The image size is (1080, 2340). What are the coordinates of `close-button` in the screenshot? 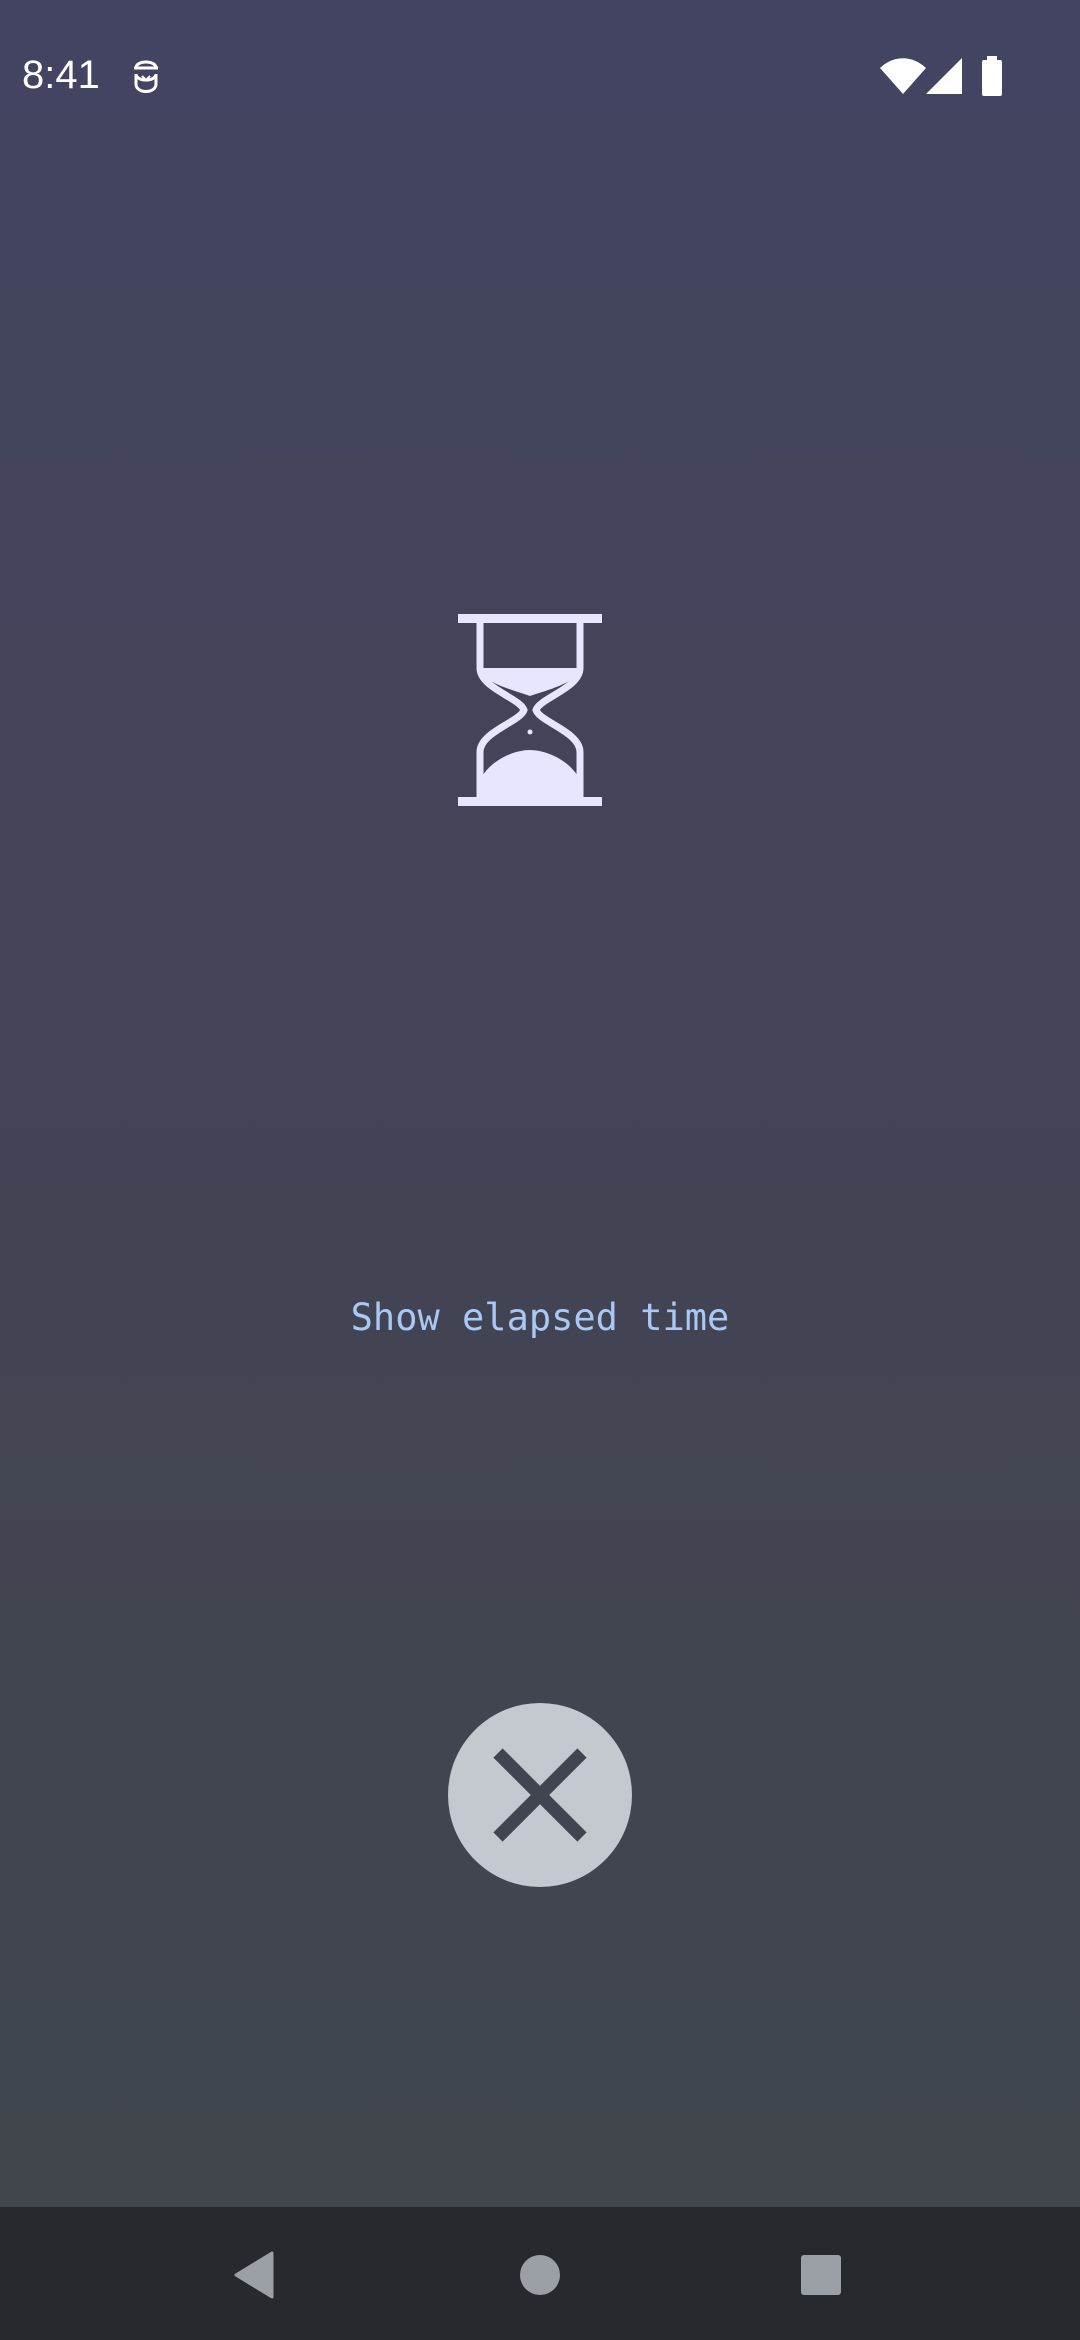 It's located at (540, 1795).